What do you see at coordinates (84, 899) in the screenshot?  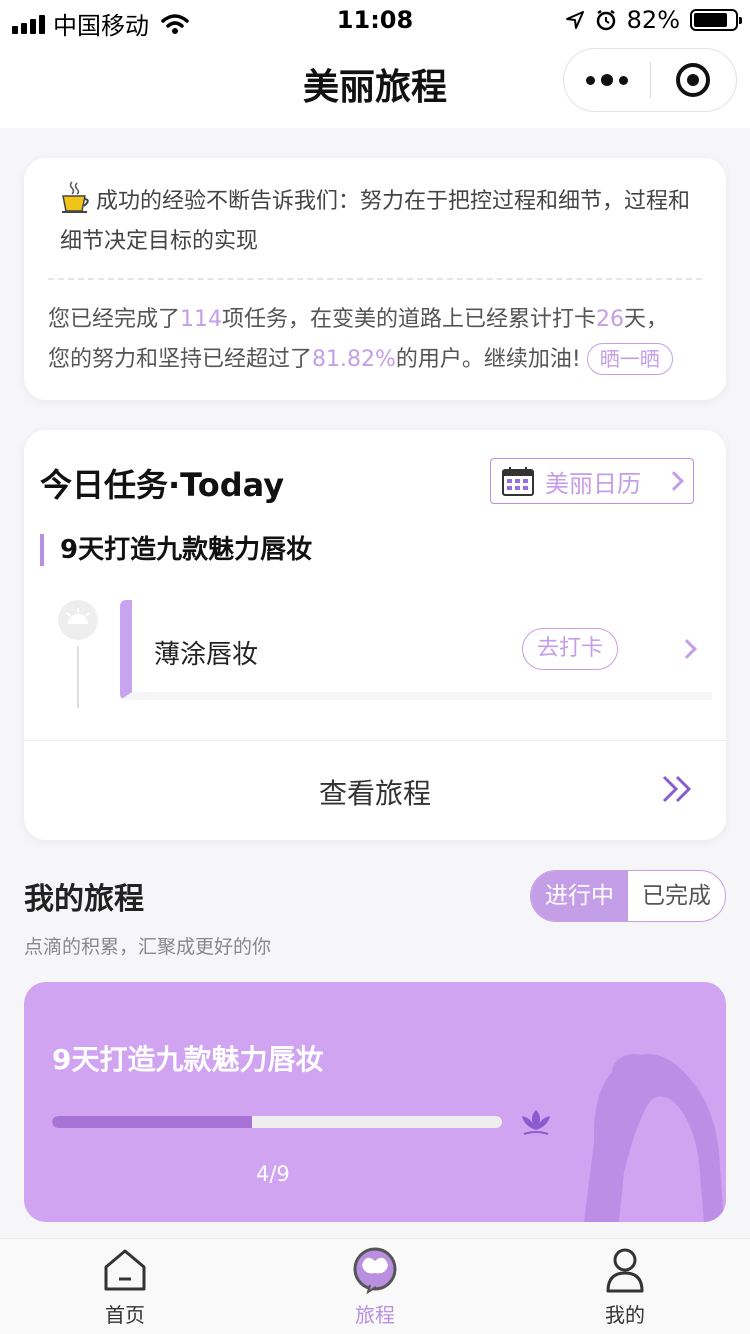 I see `section-title: 我的旅程` at bounding box center [84, 899].